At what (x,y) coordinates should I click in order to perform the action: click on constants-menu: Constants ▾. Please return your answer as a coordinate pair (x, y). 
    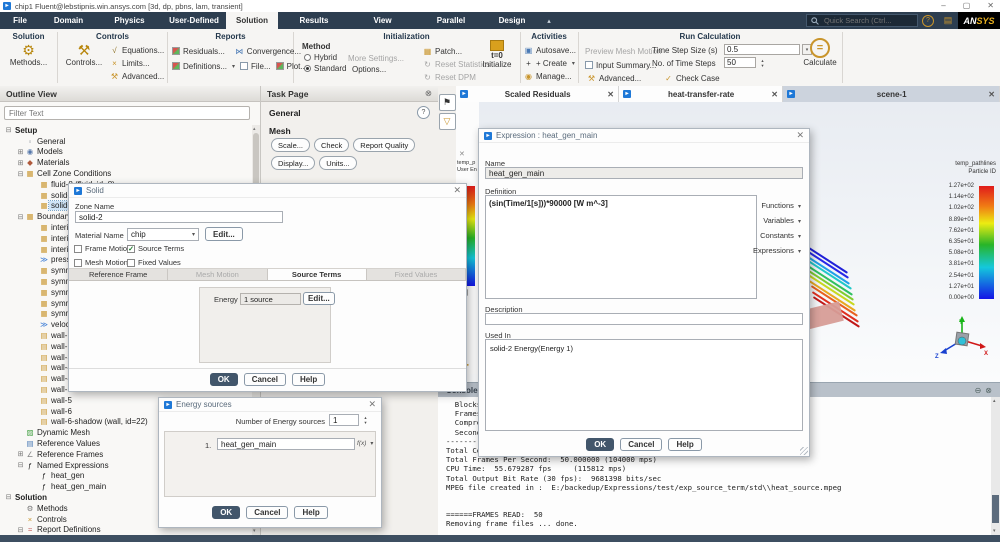
    Looking at the image, I should click on (777, 235).